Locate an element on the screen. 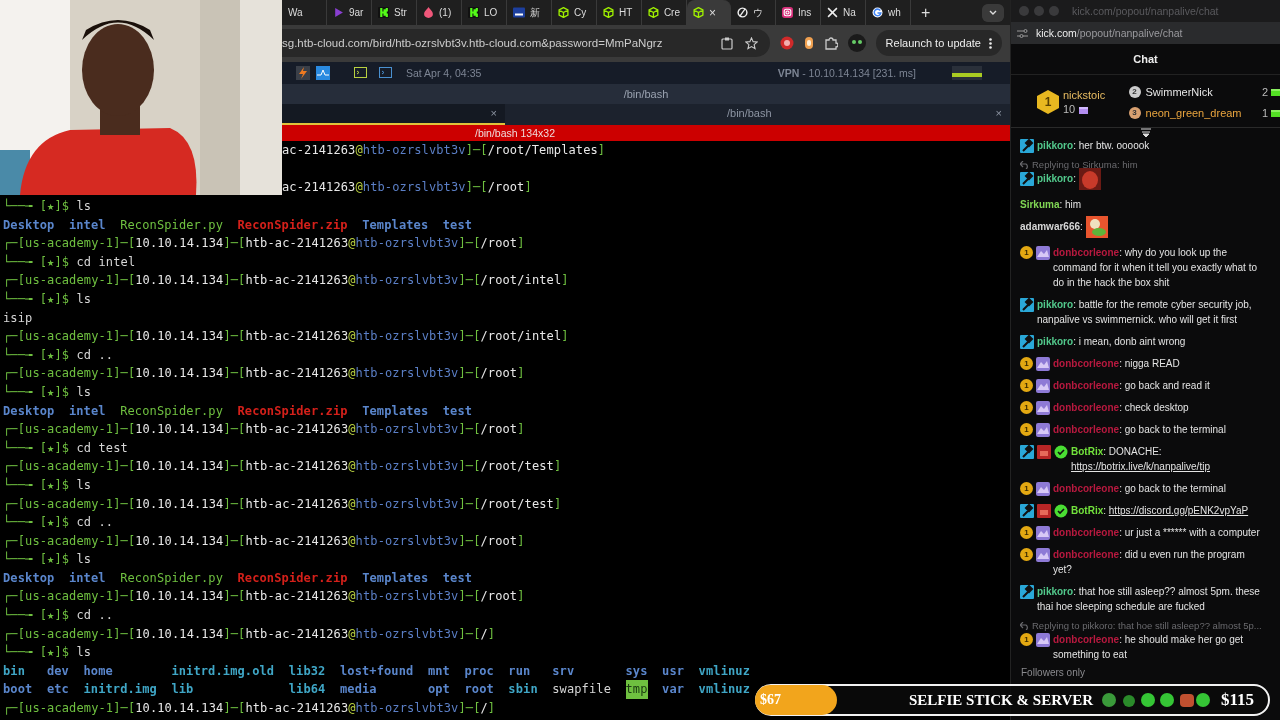 This screenshot has width=1280, height=720. file-name: ReconSpider.zip is located at coordinates (292, 411).